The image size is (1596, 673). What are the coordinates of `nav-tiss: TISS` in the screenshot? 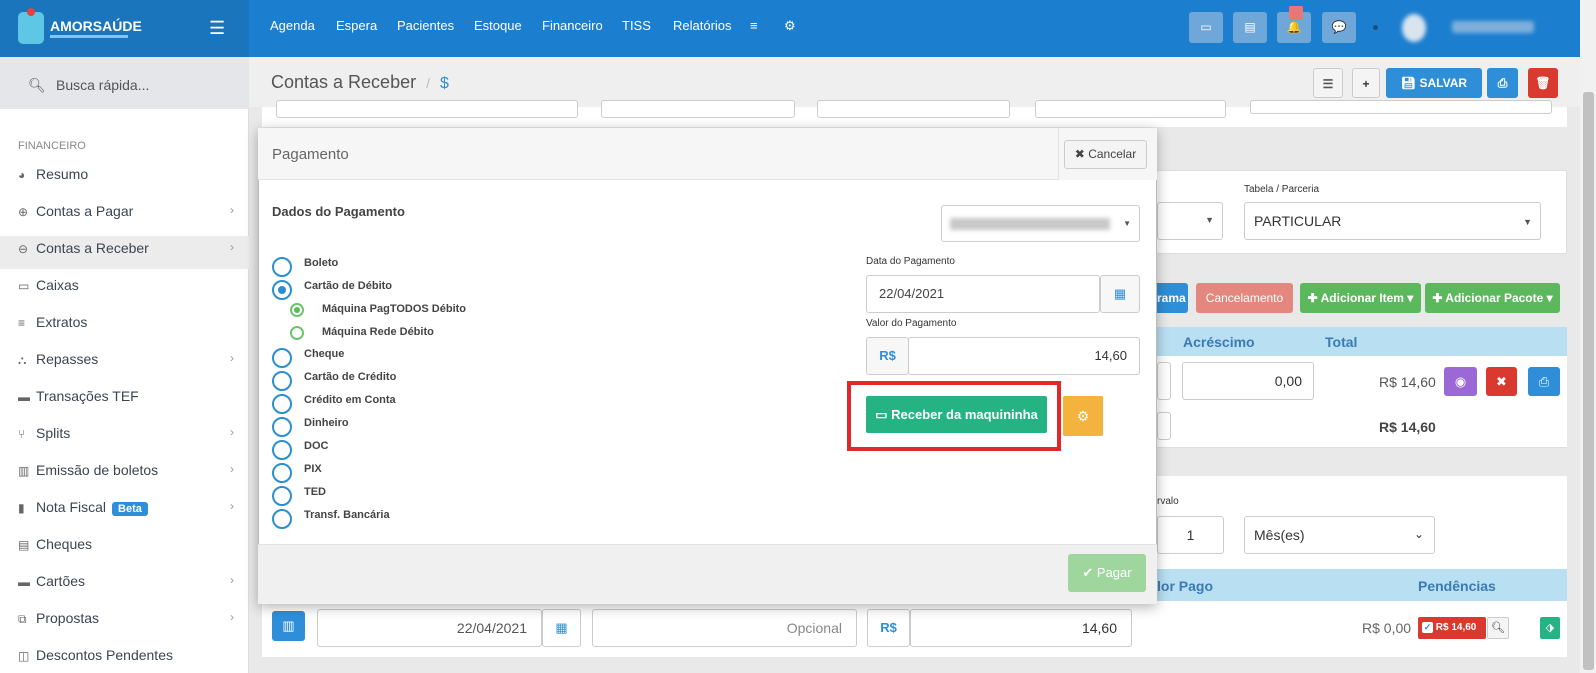 It's located at (636, 25).